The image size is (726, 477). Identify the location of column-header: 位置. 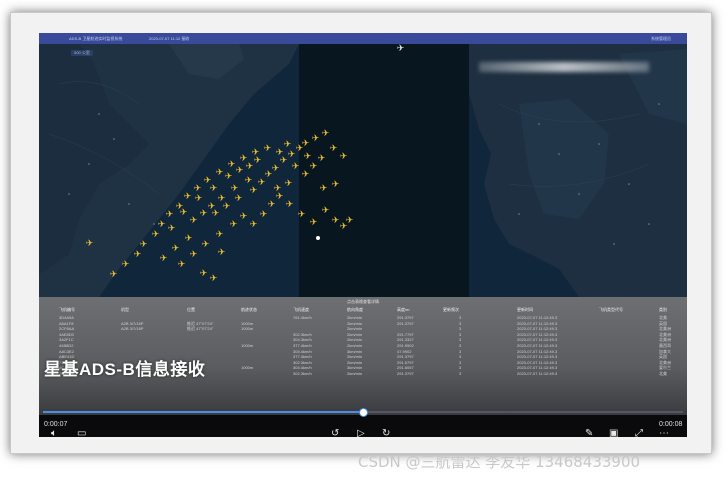
(191, 309).